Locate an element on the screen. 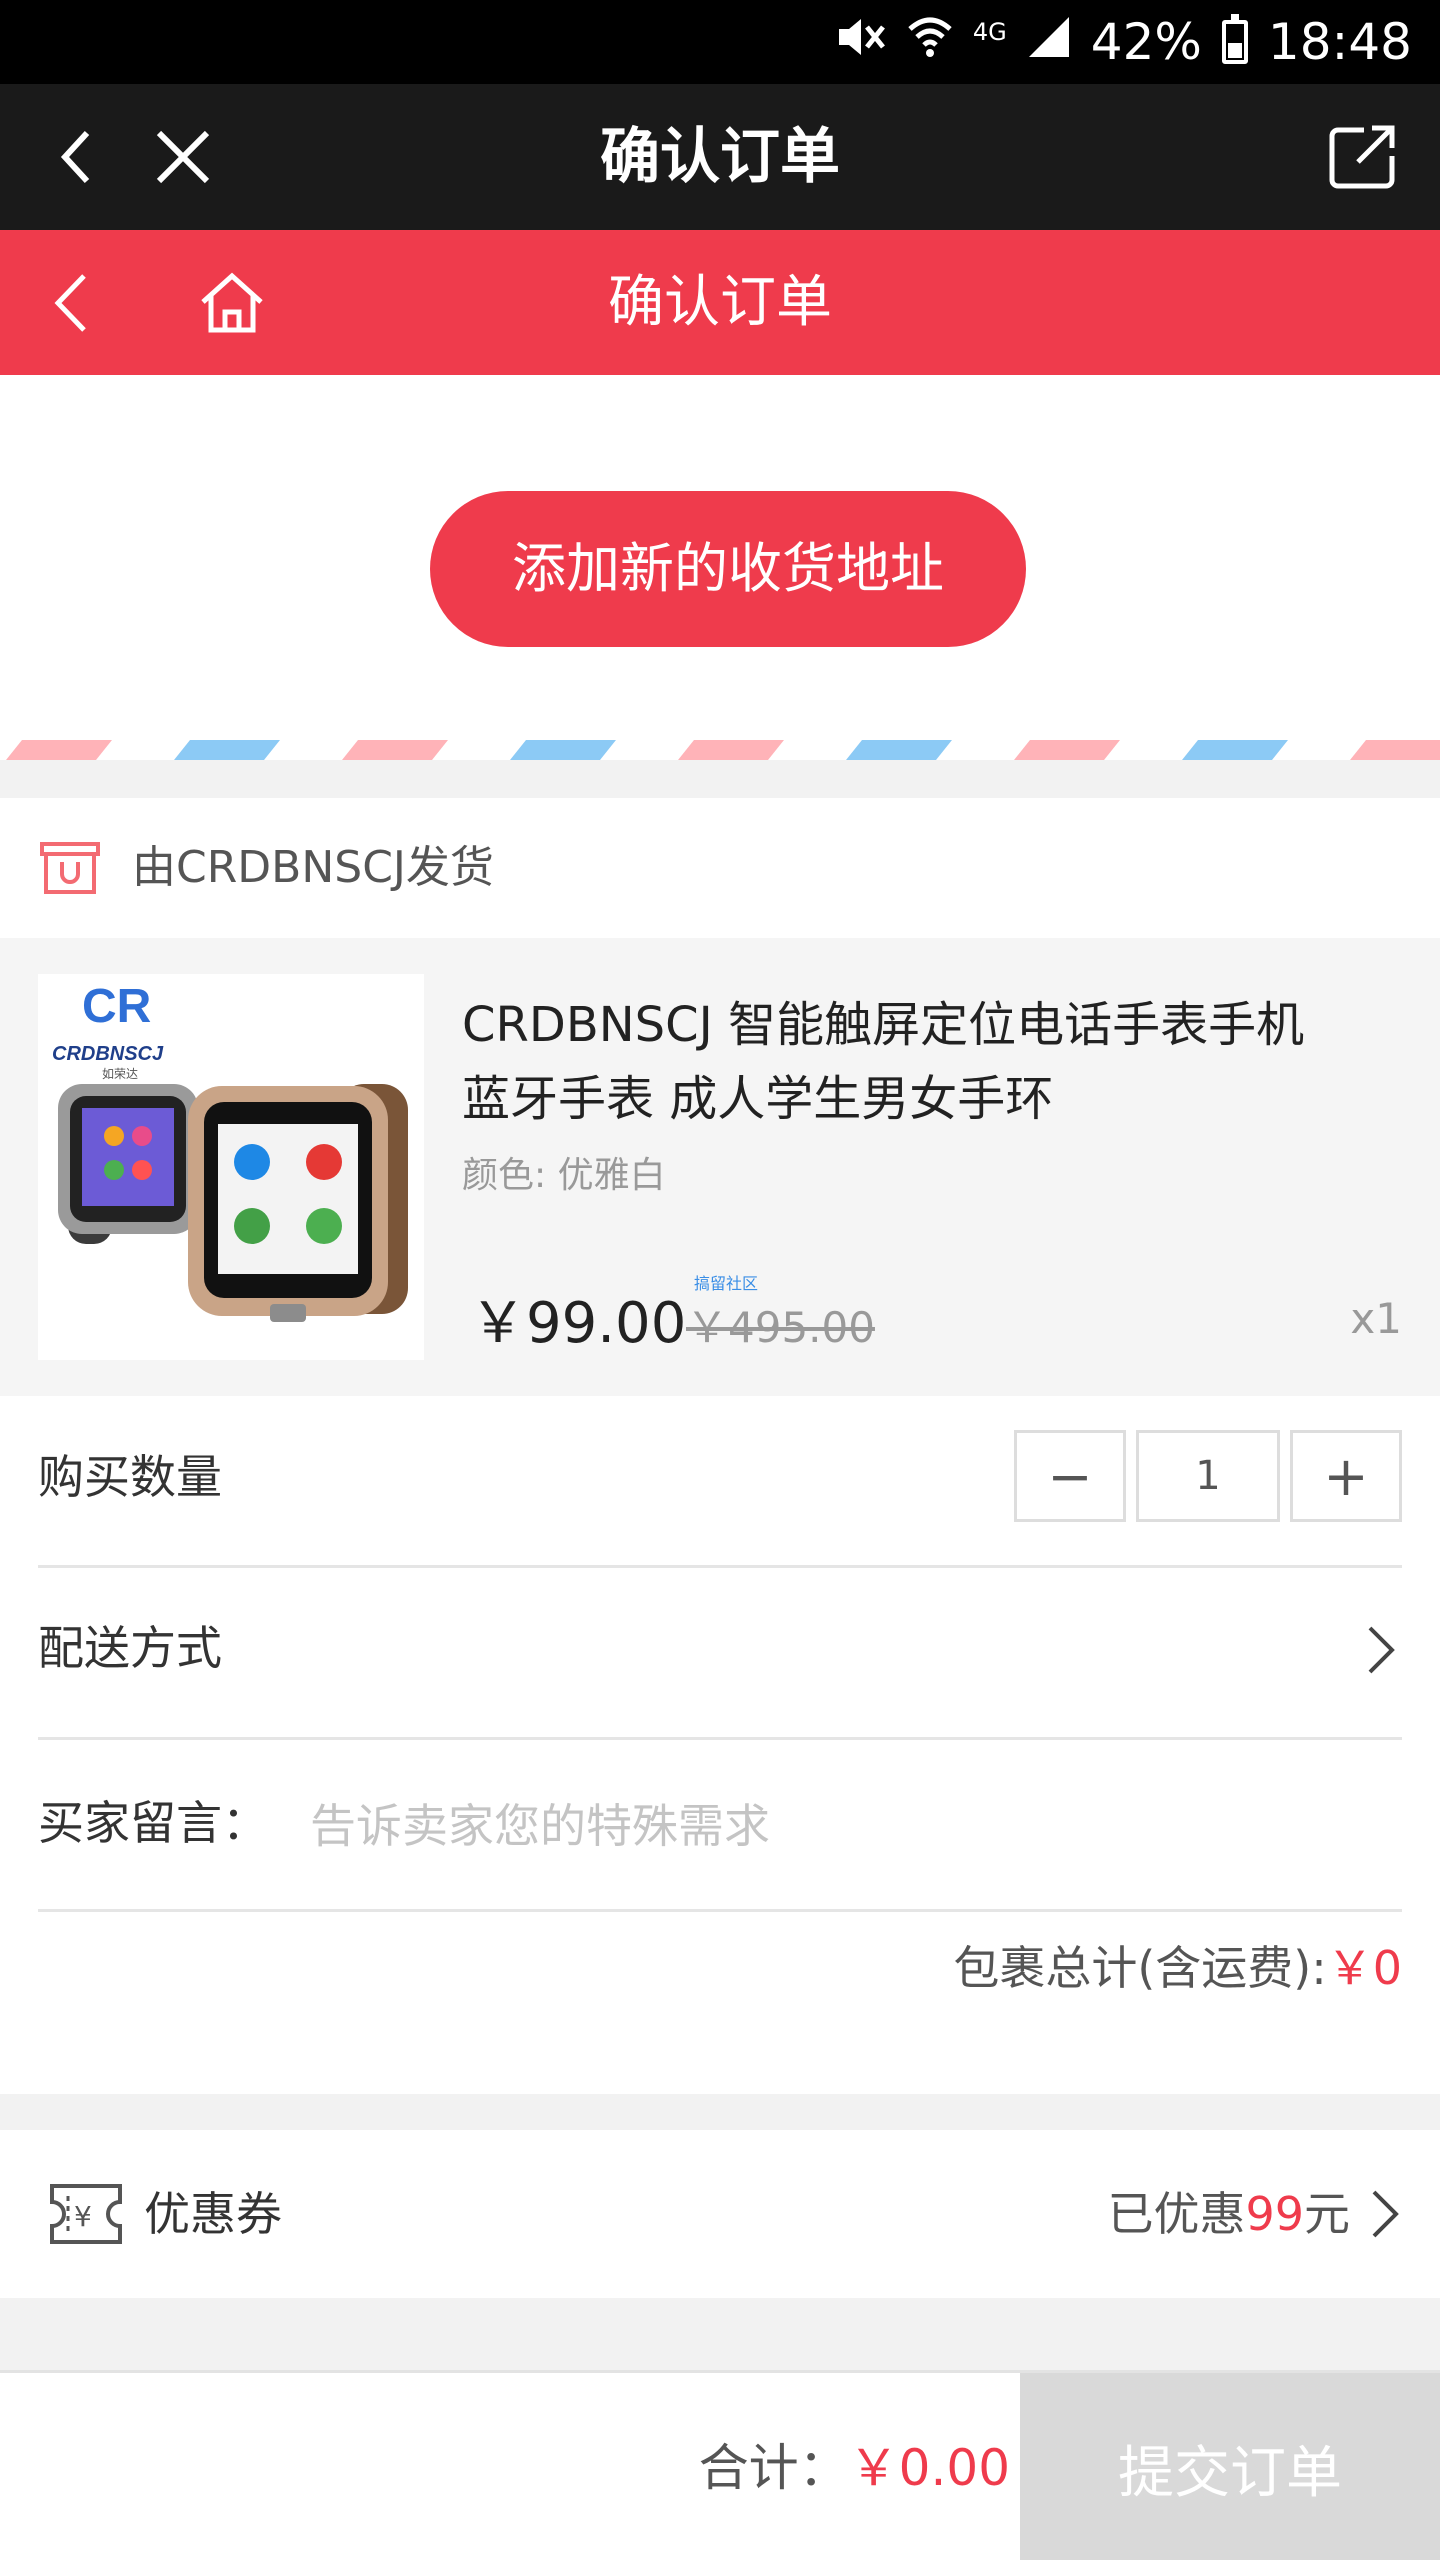  package-total-value: ￥0 is located at coordinates (1364, 1968).